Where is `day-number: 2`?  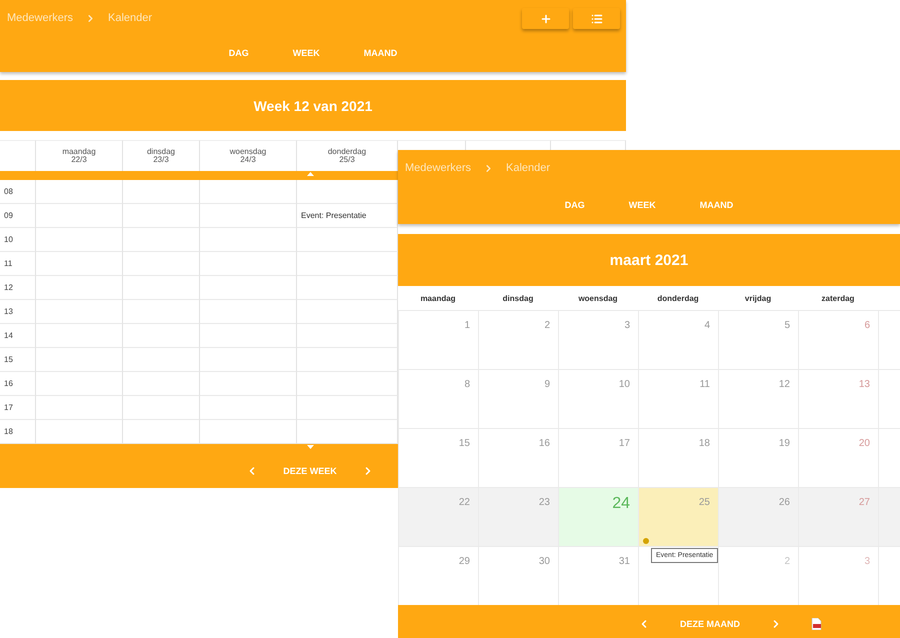 day-number: 2 is located at coordinates (787, 561).